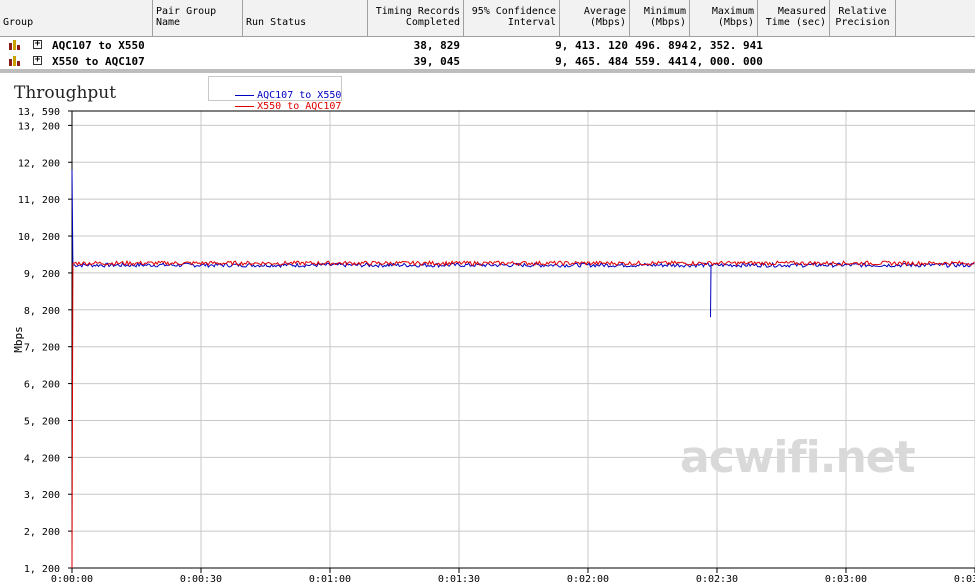  I want to click on row-group-name: AQC107 to X550, so click(98, 45).